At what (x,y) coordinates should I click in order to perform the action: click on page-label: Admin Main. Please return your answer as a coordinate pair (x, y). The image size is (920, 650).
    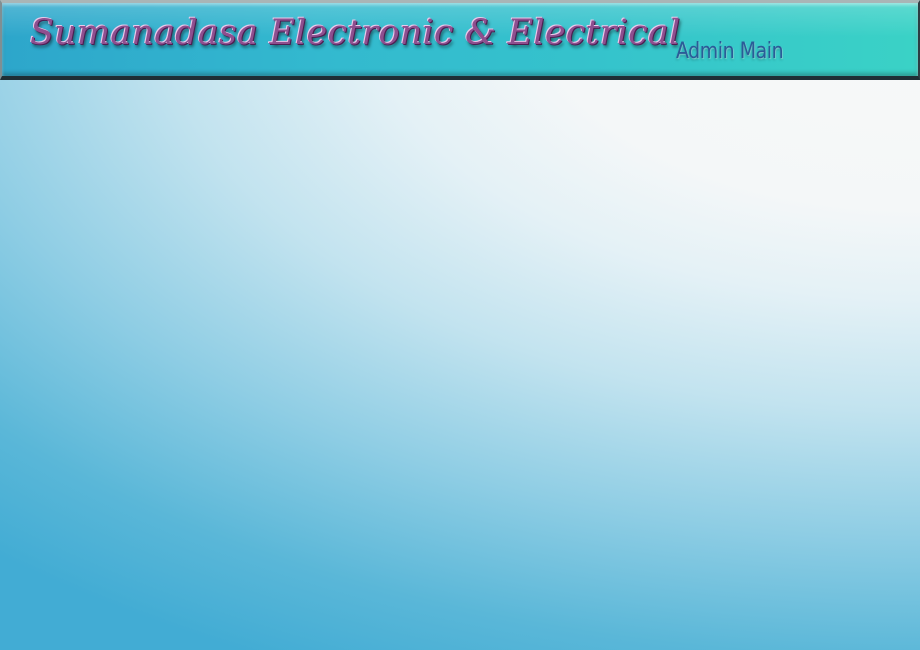
    Looking at the image, I should click on (730, 51).